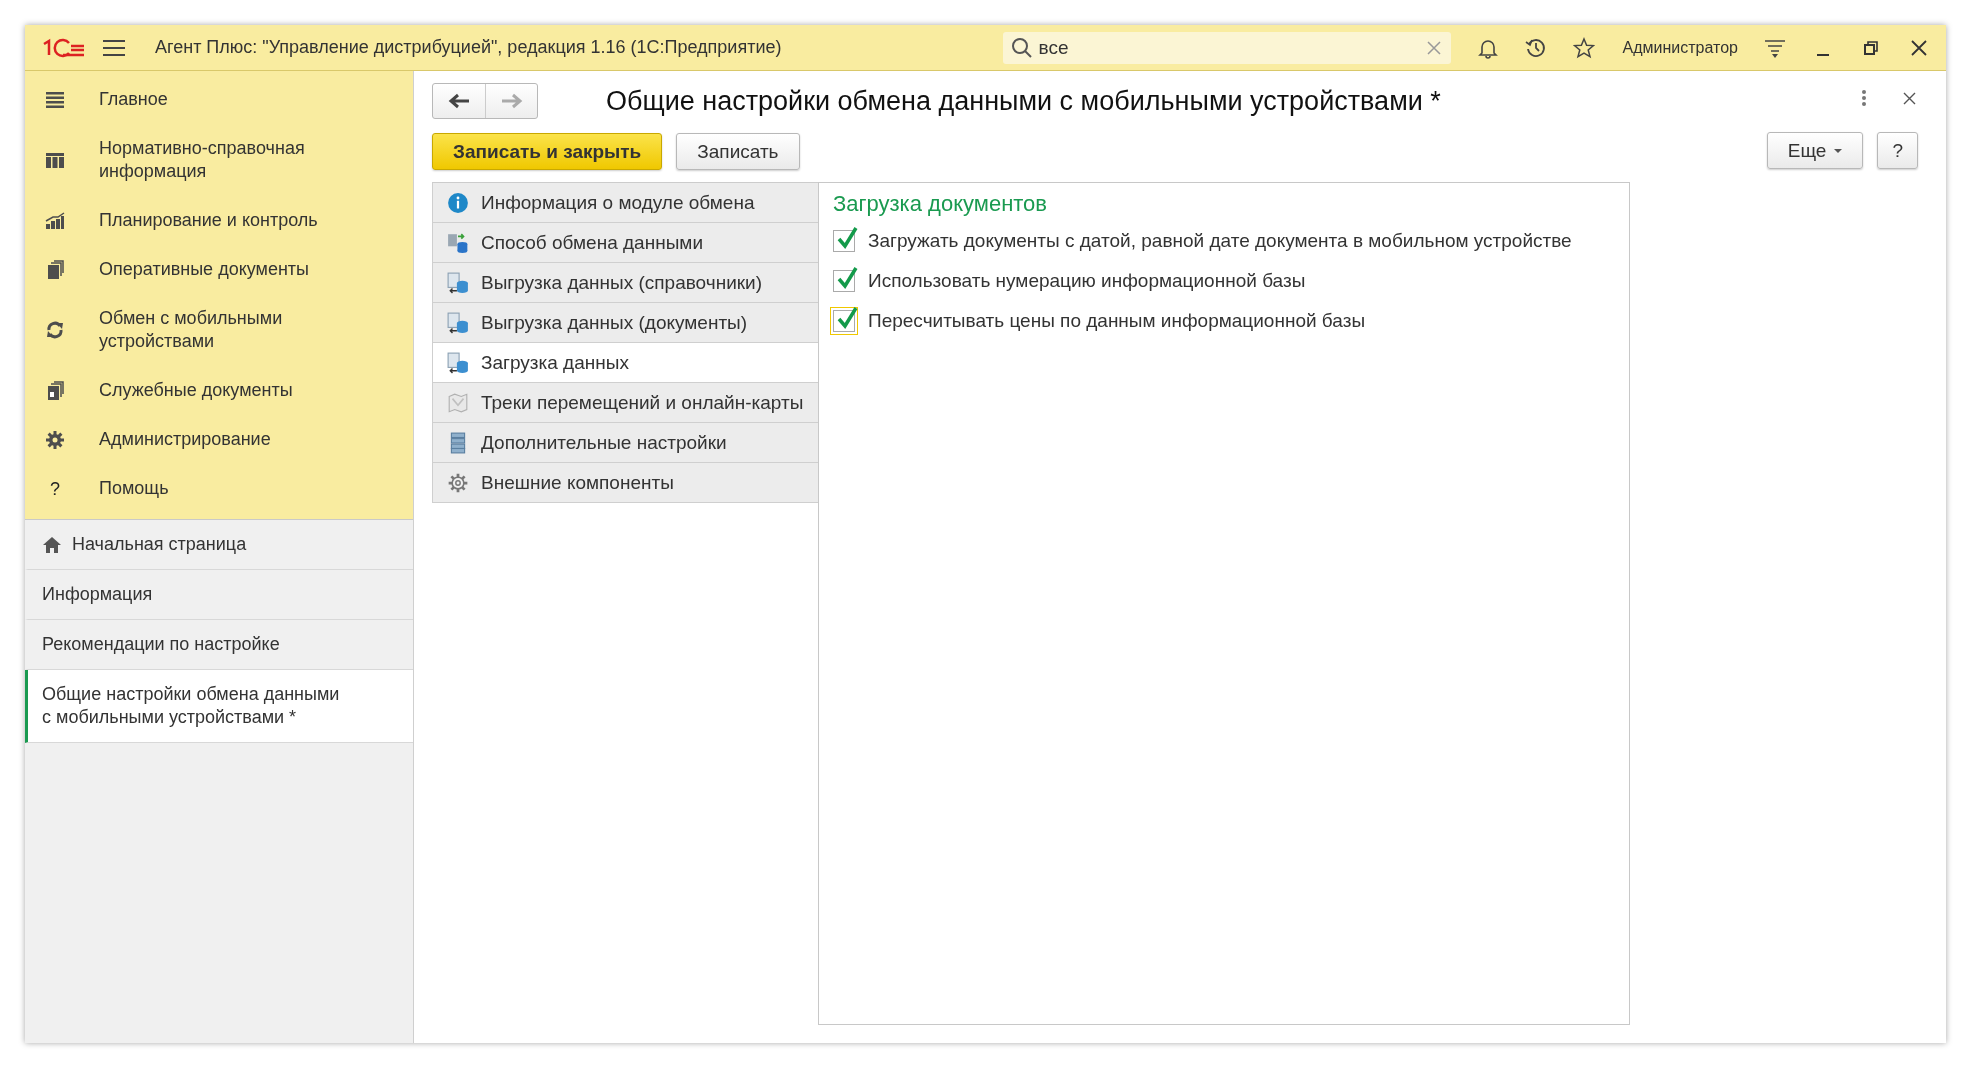  Describe the element at coordinates (738, 151) in the screenshot. I see `save-button: Записать` at that location.